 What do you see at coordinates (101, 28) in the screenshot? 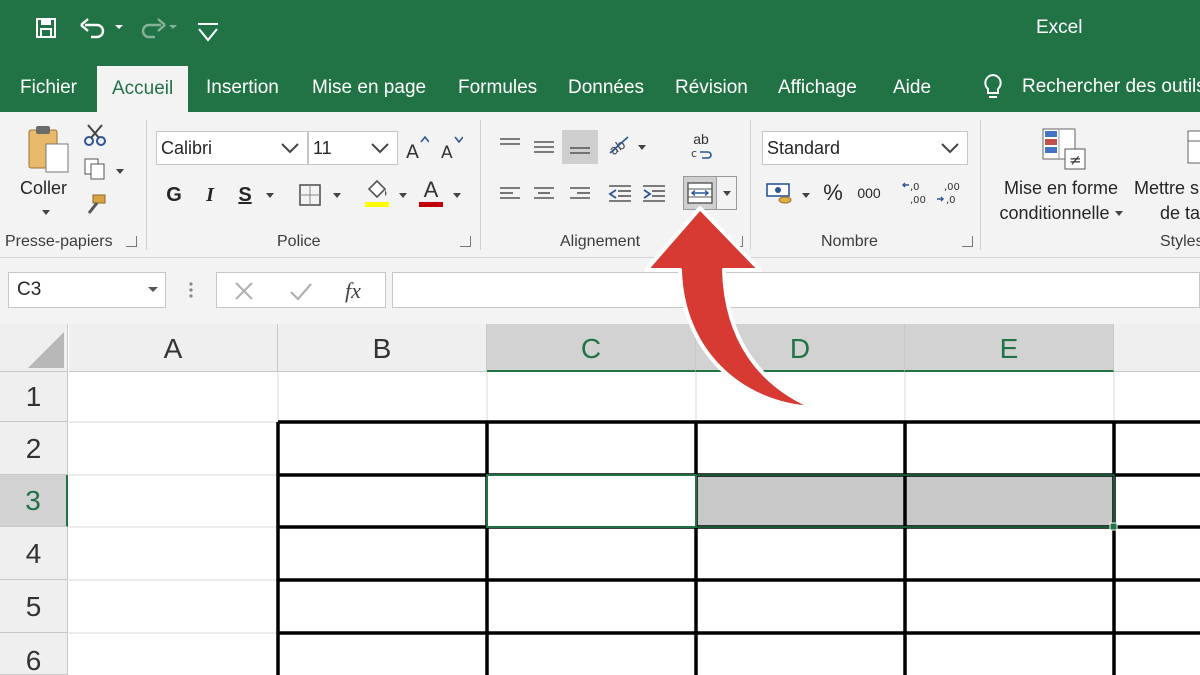
I see `undo-icon` at bounding box center [101, 28].